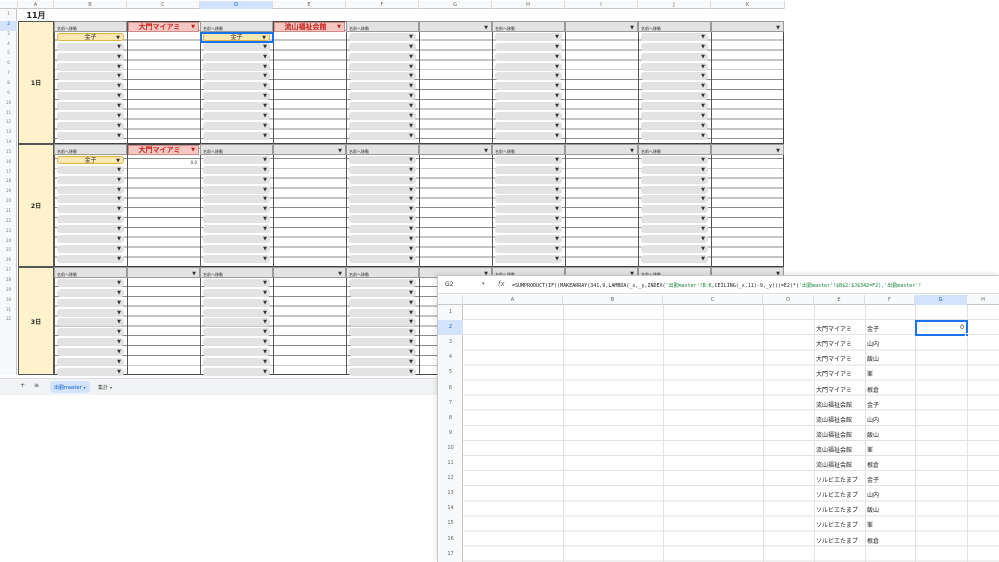 This screenshot has height=562, width=999. What do you see at coordinates (942, 328) in the screenshot?
I see `selected-cell-g2: 0` at bounding box center [942, 328].